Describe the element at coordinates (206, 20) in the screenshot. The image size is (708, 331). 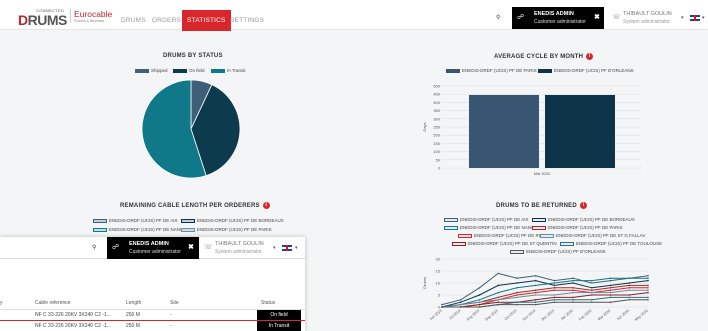
I see `nav-statistics: STATISTICS` at that location.